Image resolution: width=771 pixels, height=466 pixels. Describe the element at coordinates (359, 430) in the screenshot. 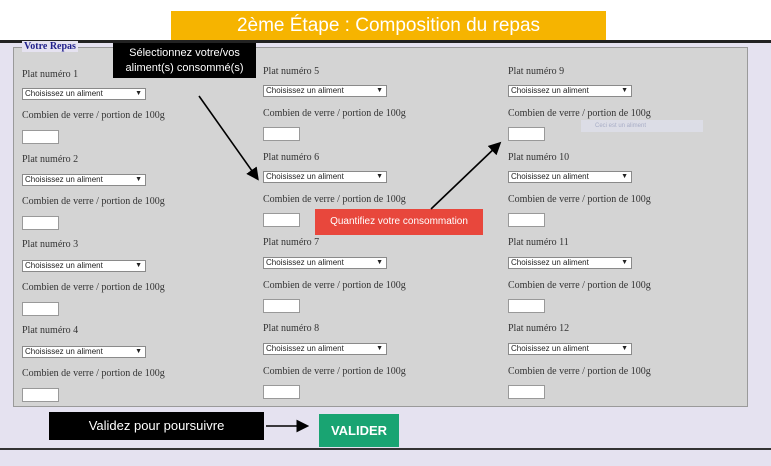

I see `validate-button: VALIDER` at that location.